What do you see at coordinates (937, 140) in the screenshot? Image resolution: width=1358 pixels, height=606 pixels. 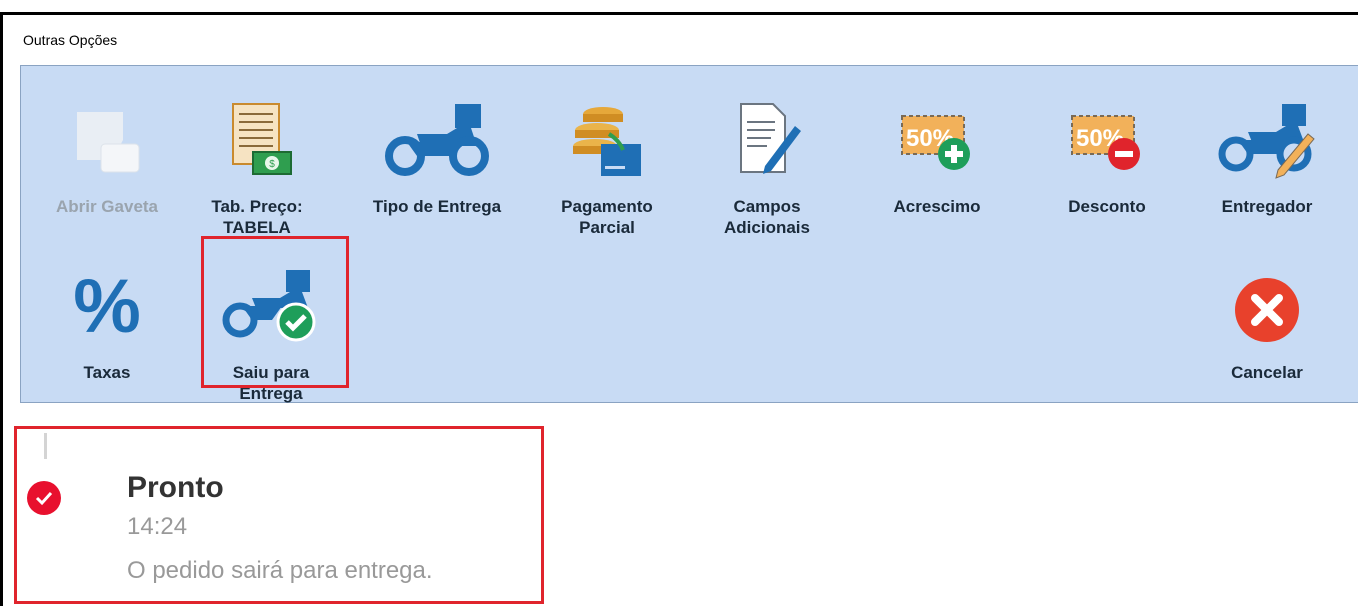 I see `surcharge-50-plus-icon: 50%` at bounding box center [937, 140].